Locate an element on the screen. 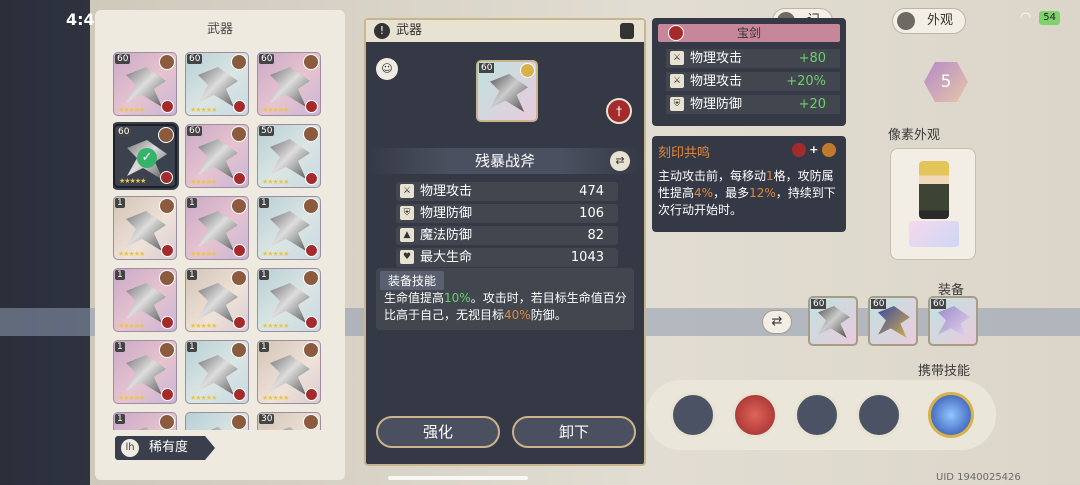 The width and height of the screenshot is (1080, 485). pixel-avatar is located at coordinates (933, 204).